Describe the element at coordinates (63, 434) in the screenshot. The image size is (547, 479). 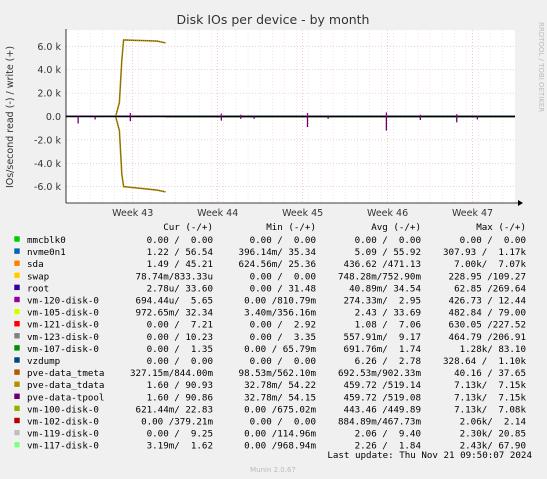
I see `legend-series-name: vm-119-disk-0` at that location.